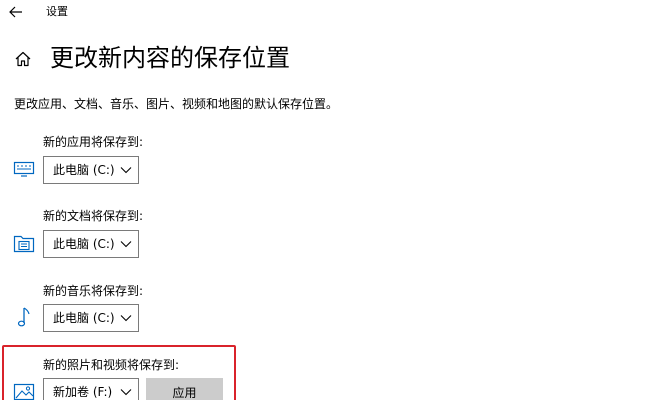 This screenshot has height=400, width=657. I want to click on photos-save-label: 新的照片和视频将保存到:, so click(111, 365).